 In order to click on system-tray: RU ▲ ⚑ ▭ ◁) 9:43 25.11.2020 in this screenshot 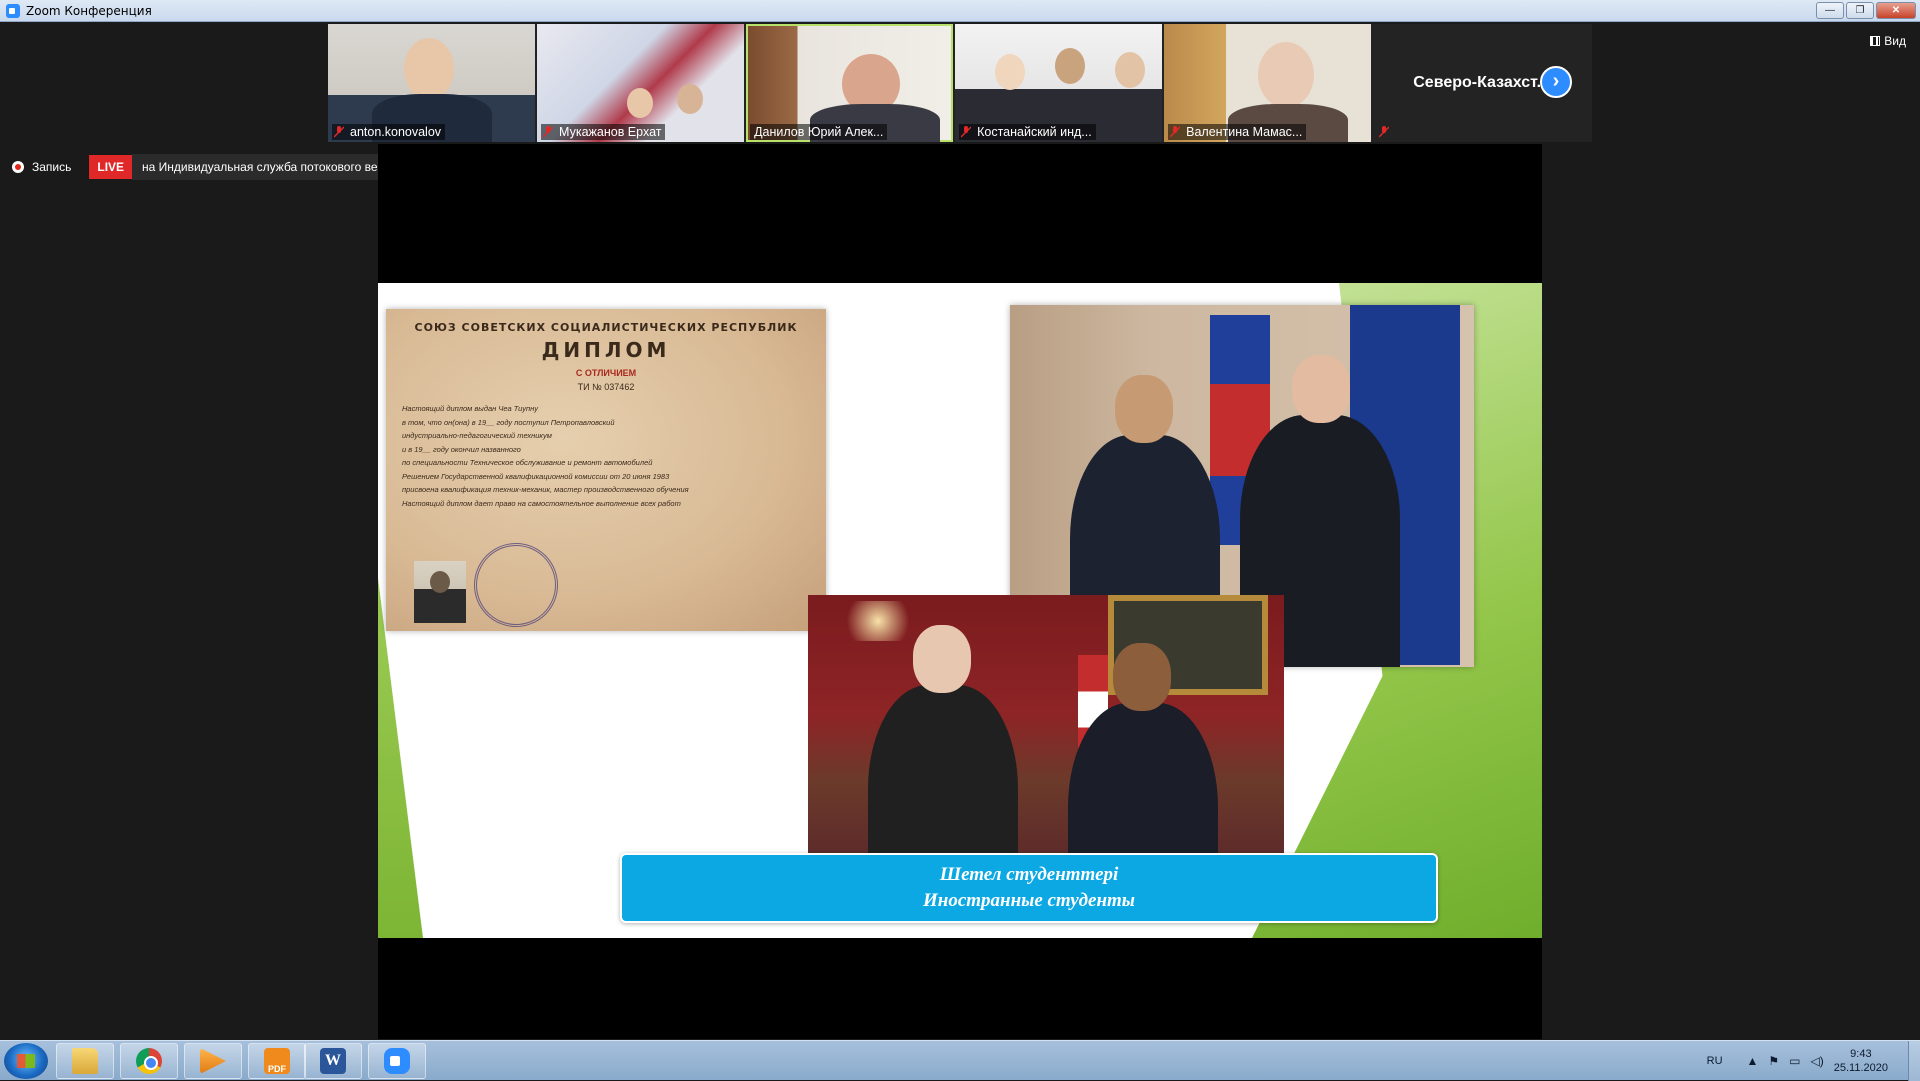, I will do `click(1813, 1061)`.